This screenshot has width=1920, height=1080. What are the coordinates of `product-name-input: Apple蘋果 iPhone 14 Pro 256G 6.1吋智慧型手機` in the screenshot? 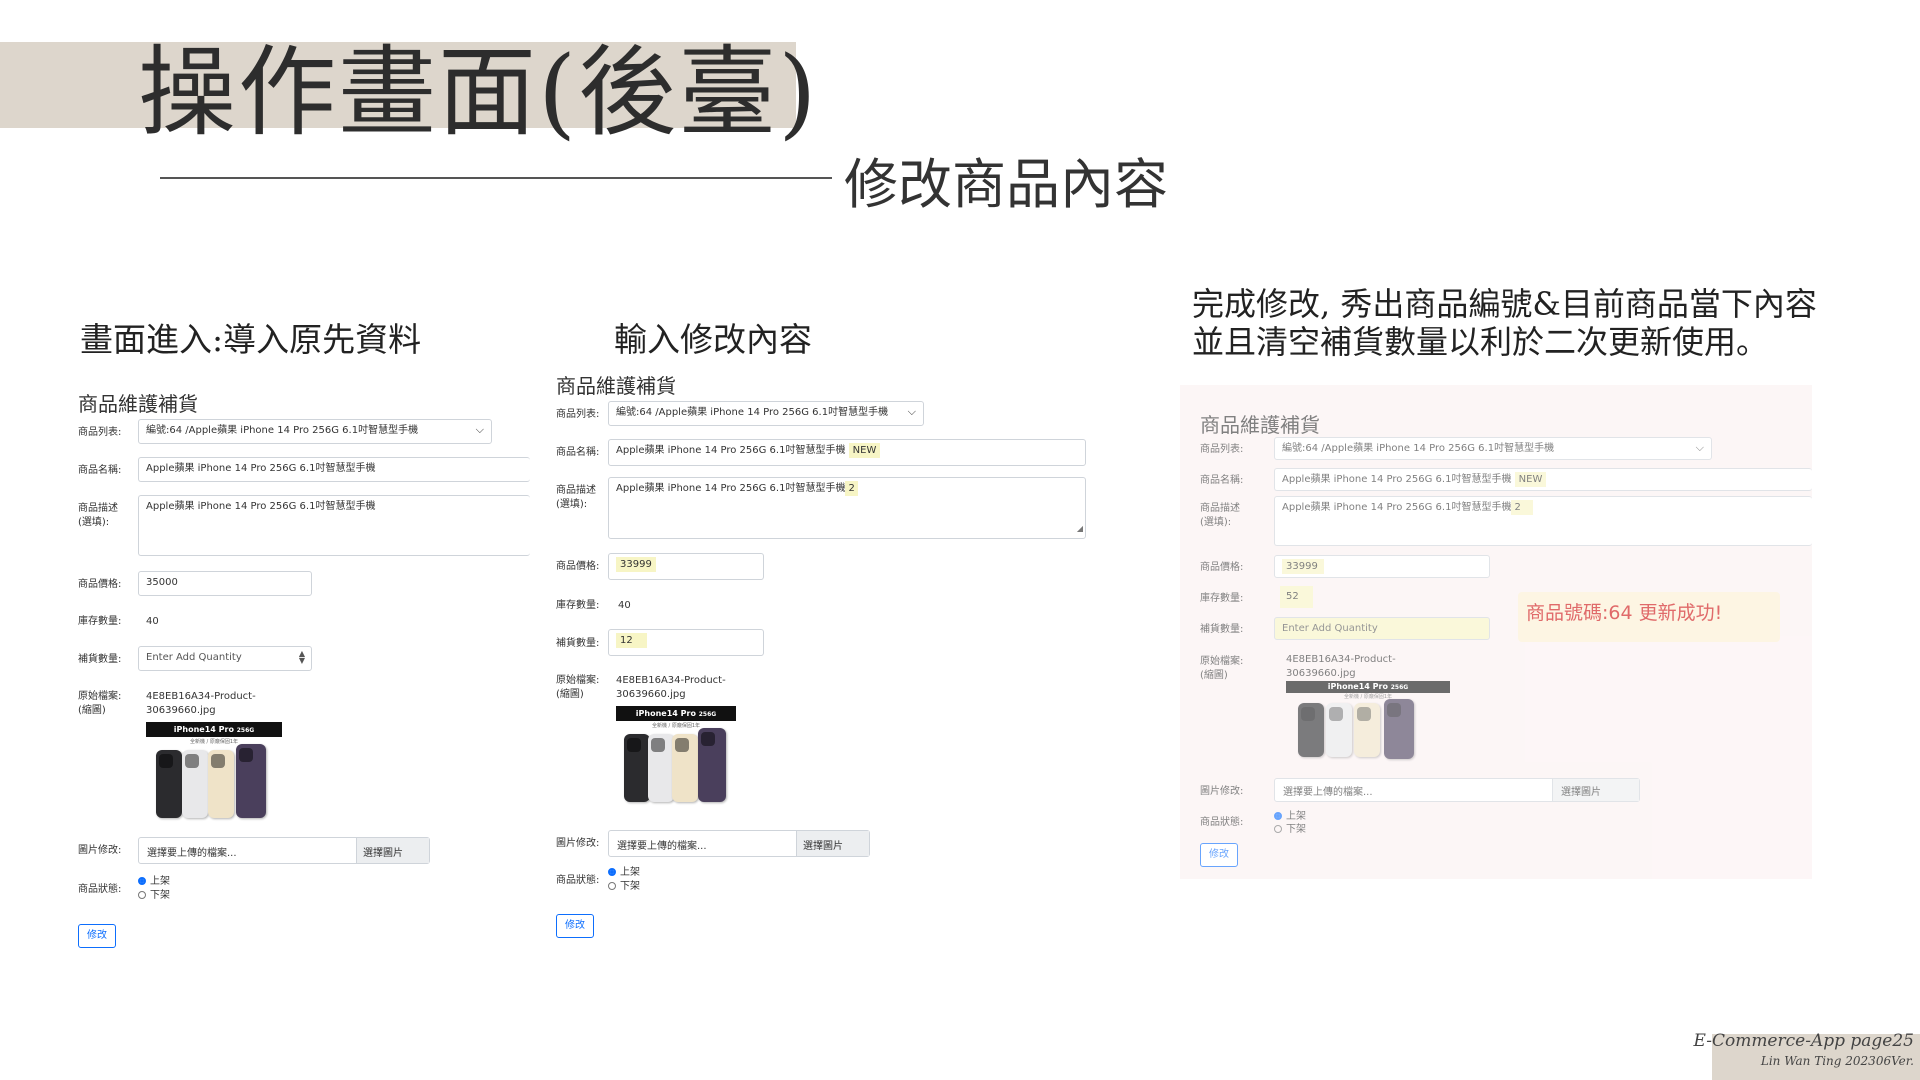 It's located at (334, 469).